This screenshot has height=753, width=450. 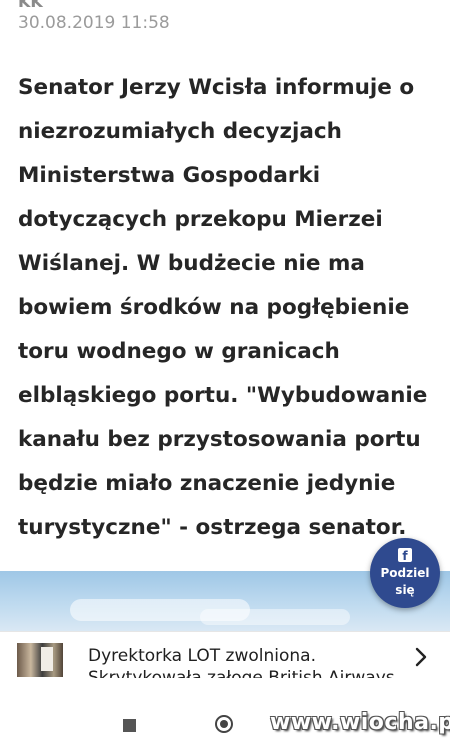 What do you see at coordinates (405, 555) in the screenshot?
I see `facebook-icon: f` at bounding box center [405, 555].